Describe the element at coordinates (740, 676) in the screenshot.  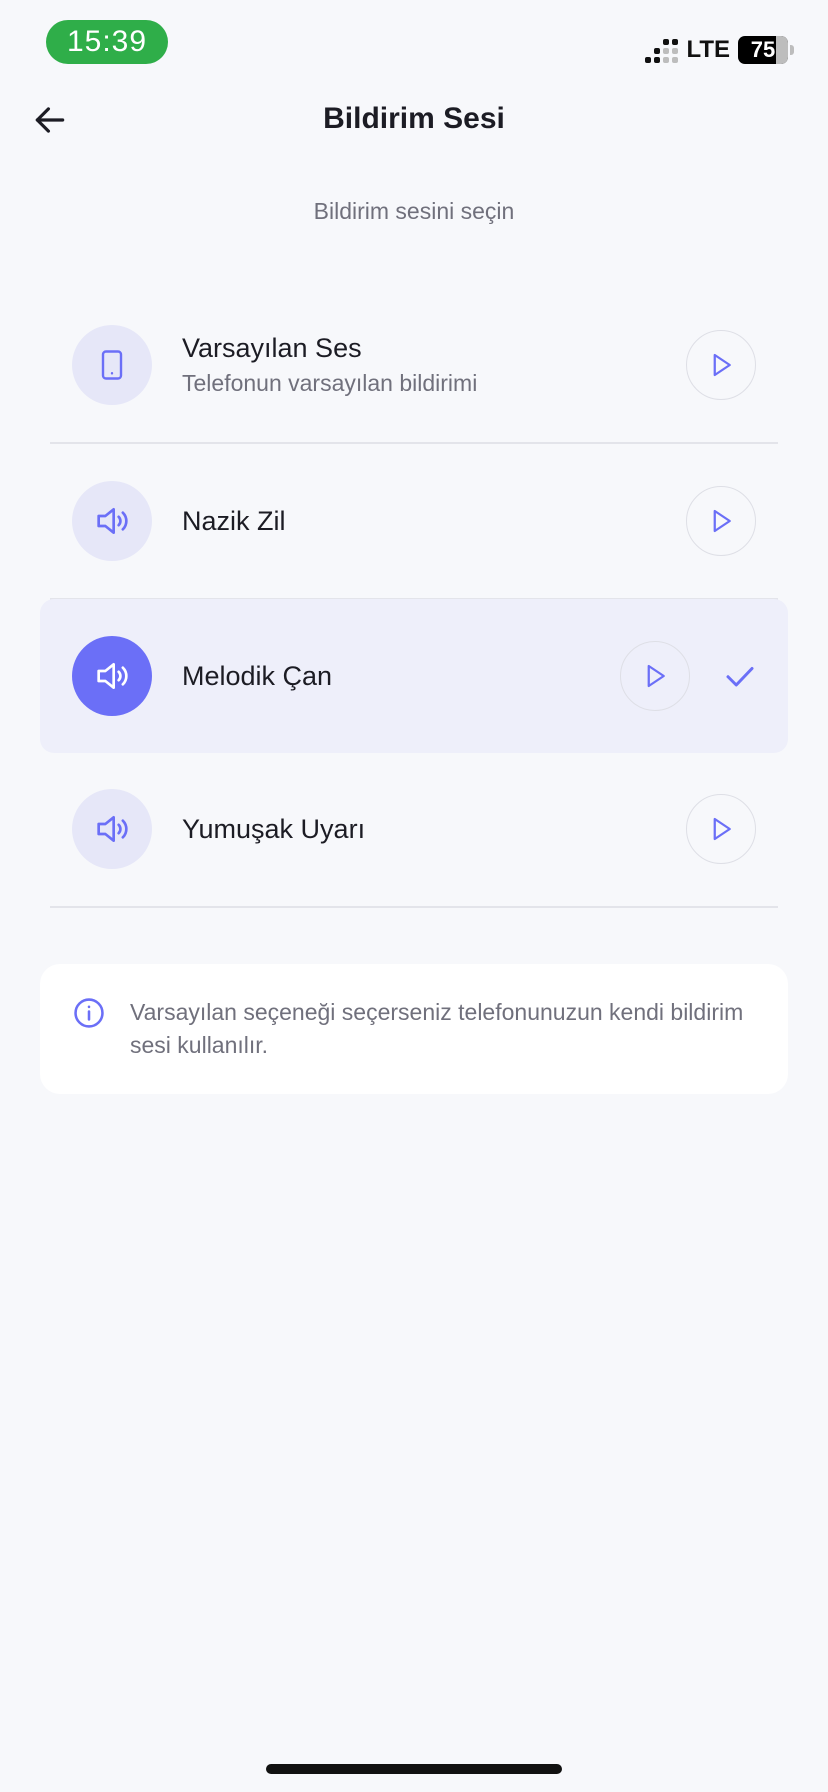
I see `check-icon` at that location.